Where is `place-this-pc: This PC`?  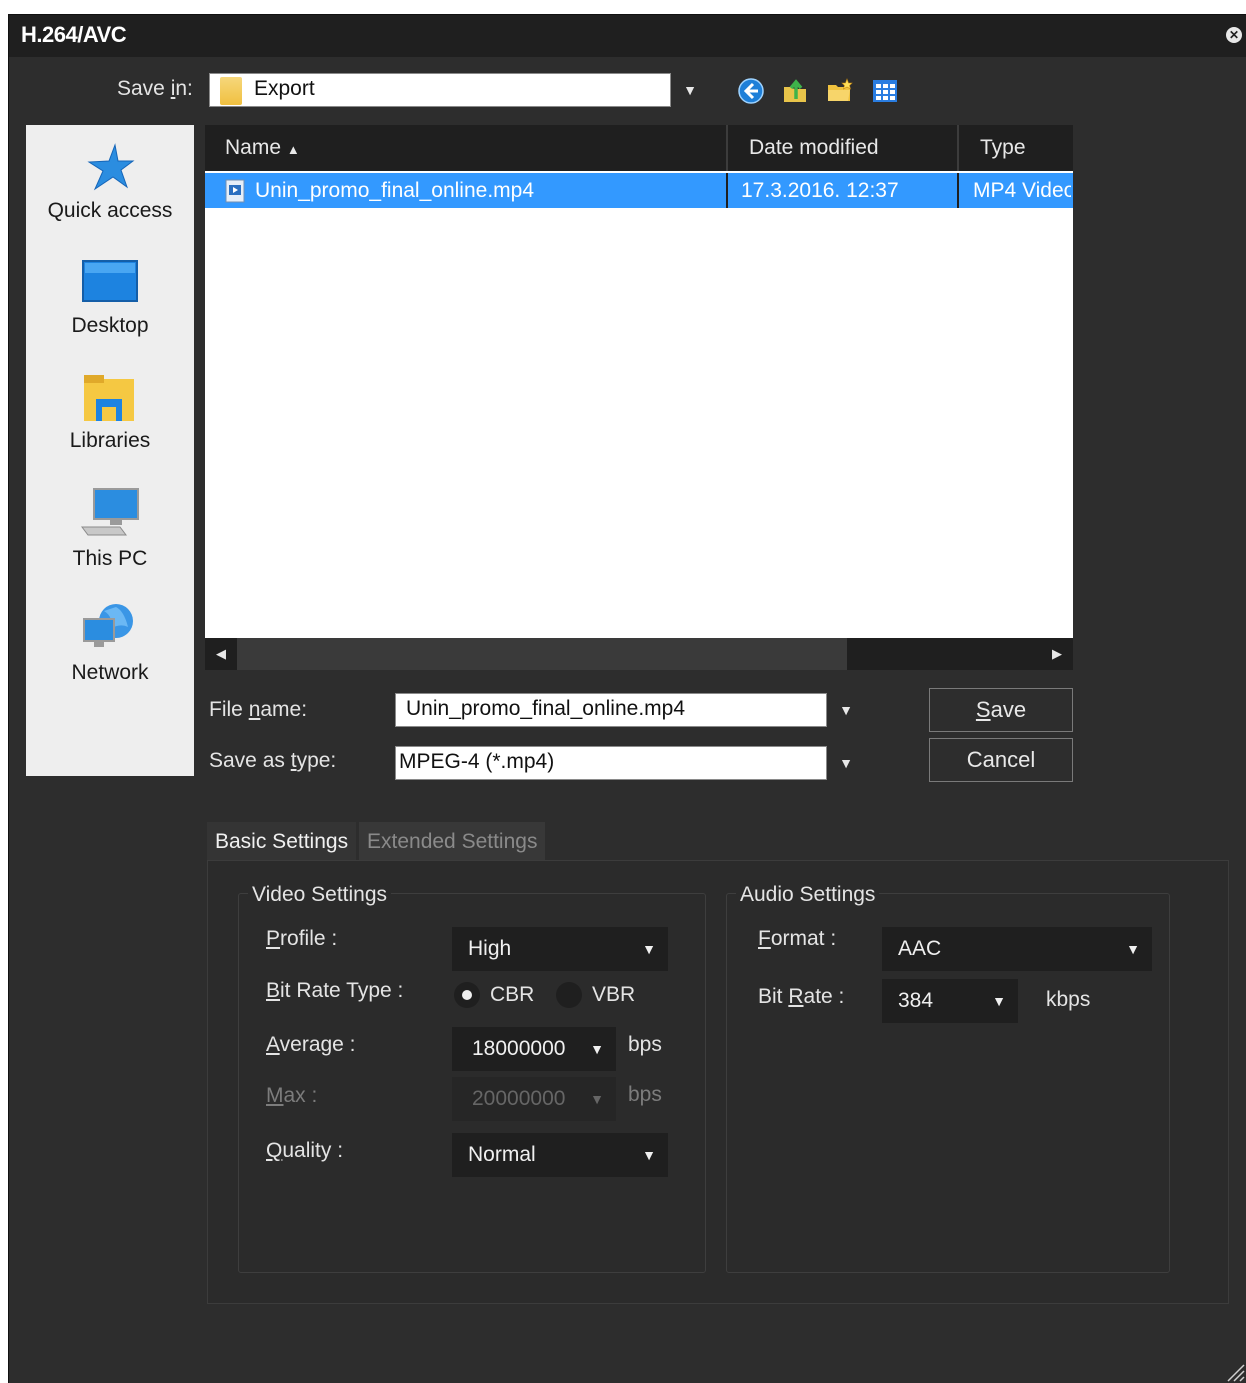
place-this-pc: This PC is located at coordinates (110, 529).